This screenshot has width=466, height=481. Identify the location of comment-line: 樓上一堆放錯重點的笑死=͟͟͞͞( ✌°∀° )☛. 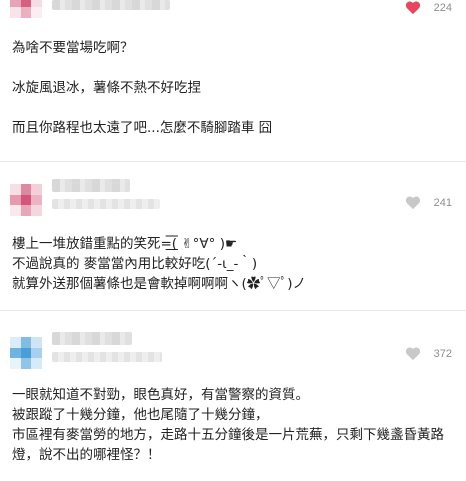
(125, 244).